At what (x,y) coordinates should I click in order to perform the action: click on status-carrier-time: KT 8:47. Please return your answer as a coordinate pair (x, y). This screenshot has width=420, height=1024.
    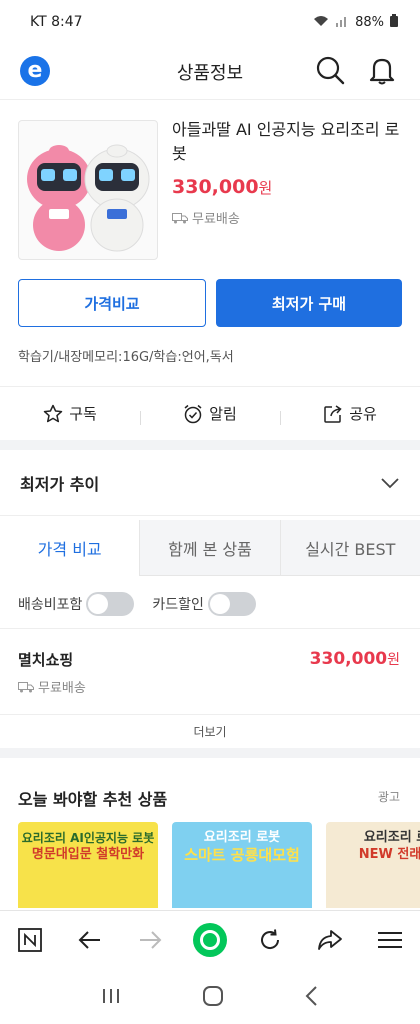
    Looking at the image, I should click on (56, 22).